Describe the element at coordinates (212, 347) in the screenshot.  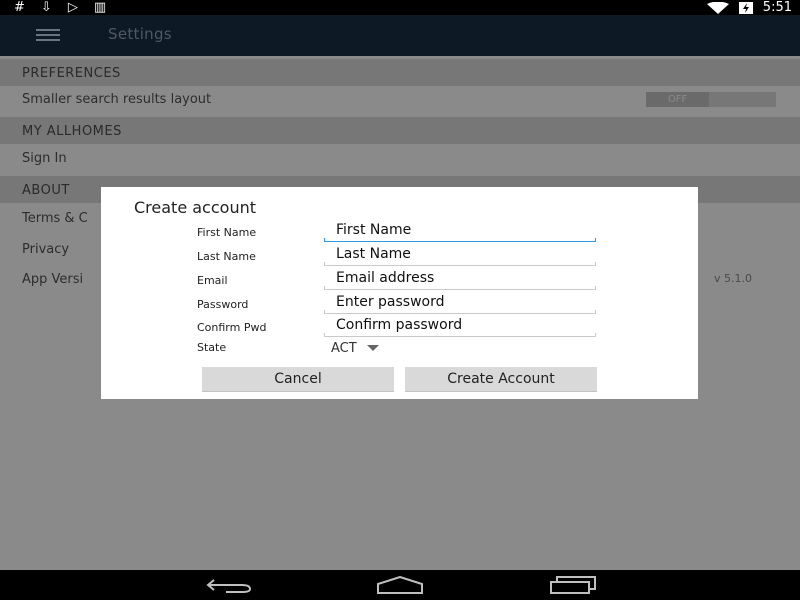
I see `state-label: State` at that location.